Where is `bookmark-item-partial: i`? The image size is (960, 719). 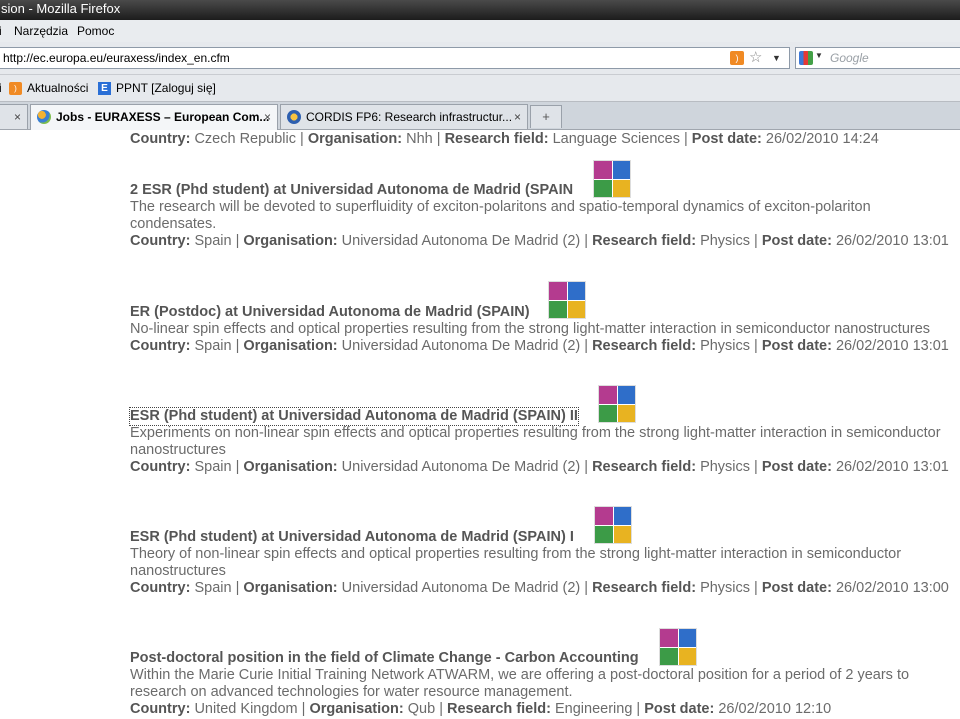 bookmark-item-partial: i is located at coordinates (1, 88).